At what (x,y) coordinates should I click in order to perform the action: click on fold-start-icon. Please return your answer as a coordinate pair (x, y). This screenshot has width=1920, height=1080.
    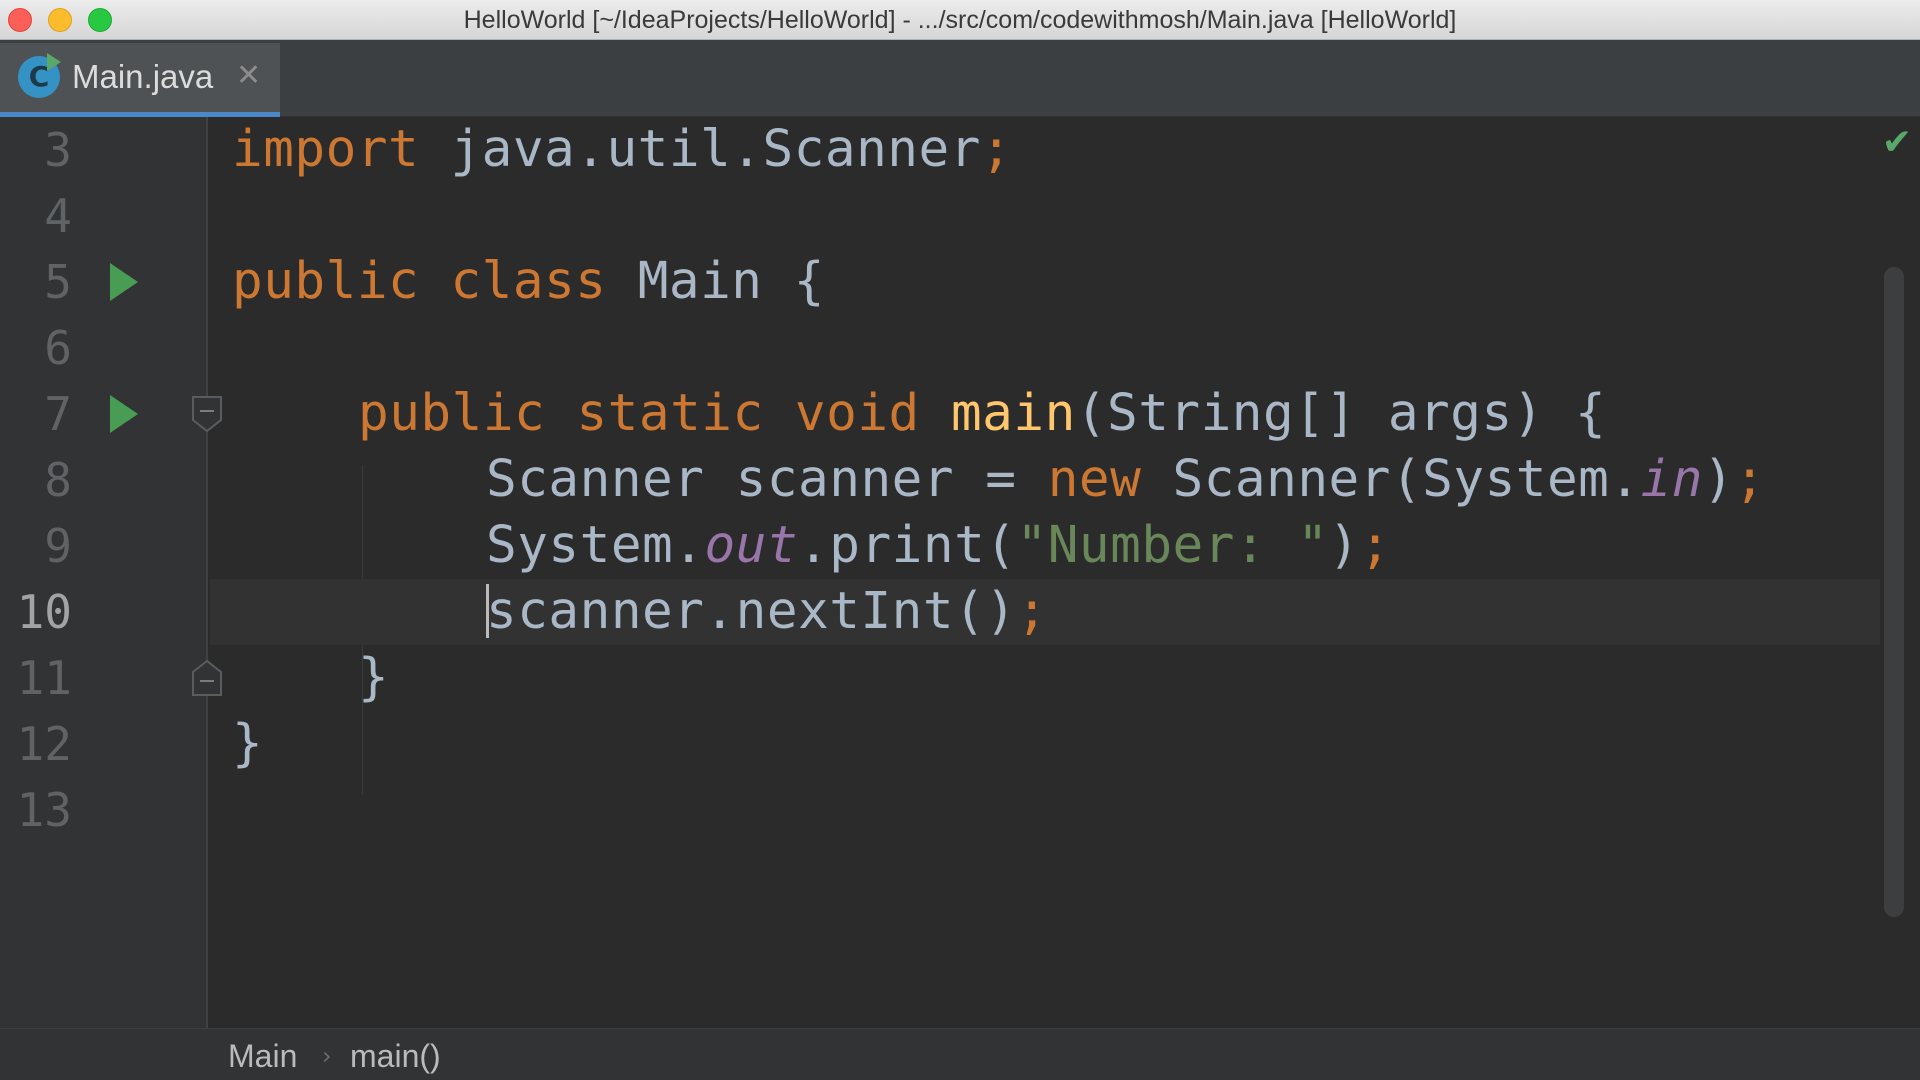
    Looking at the image, I should click on (207, 414).